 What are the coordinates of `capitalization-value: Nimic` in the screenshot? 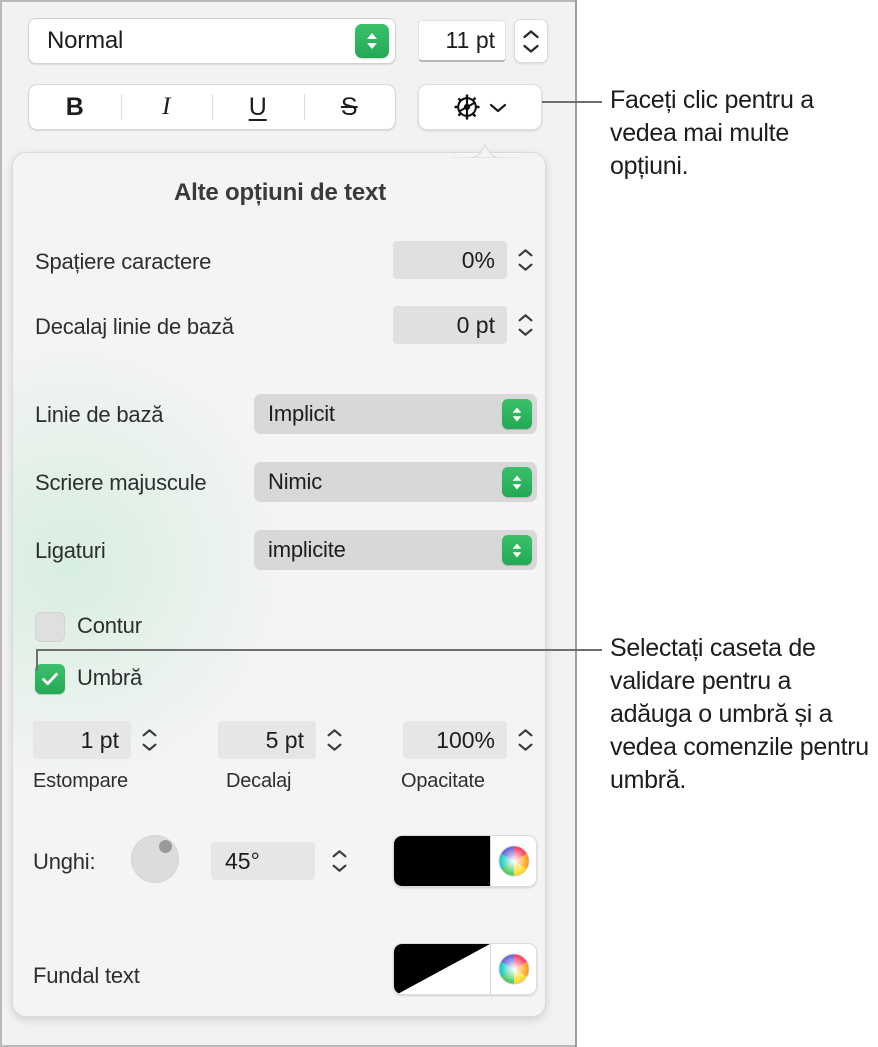 It's located at (295, 481).